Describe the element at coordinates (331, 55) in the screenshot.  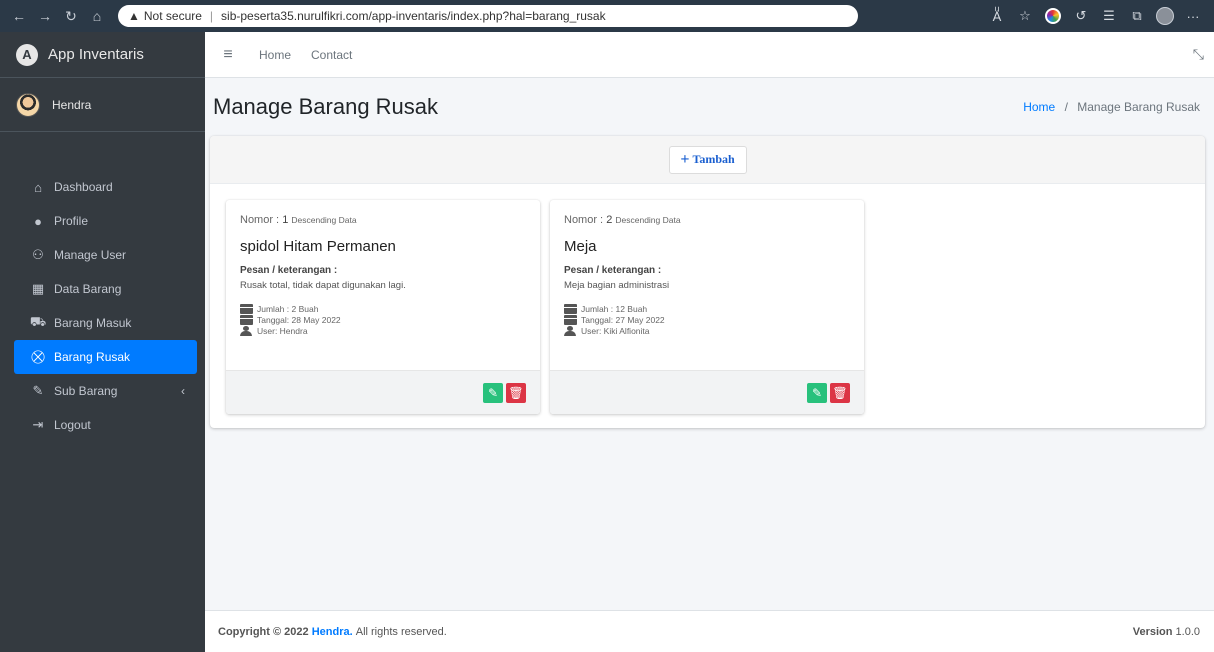
I see `nav-link-contact: Contact` at that location.